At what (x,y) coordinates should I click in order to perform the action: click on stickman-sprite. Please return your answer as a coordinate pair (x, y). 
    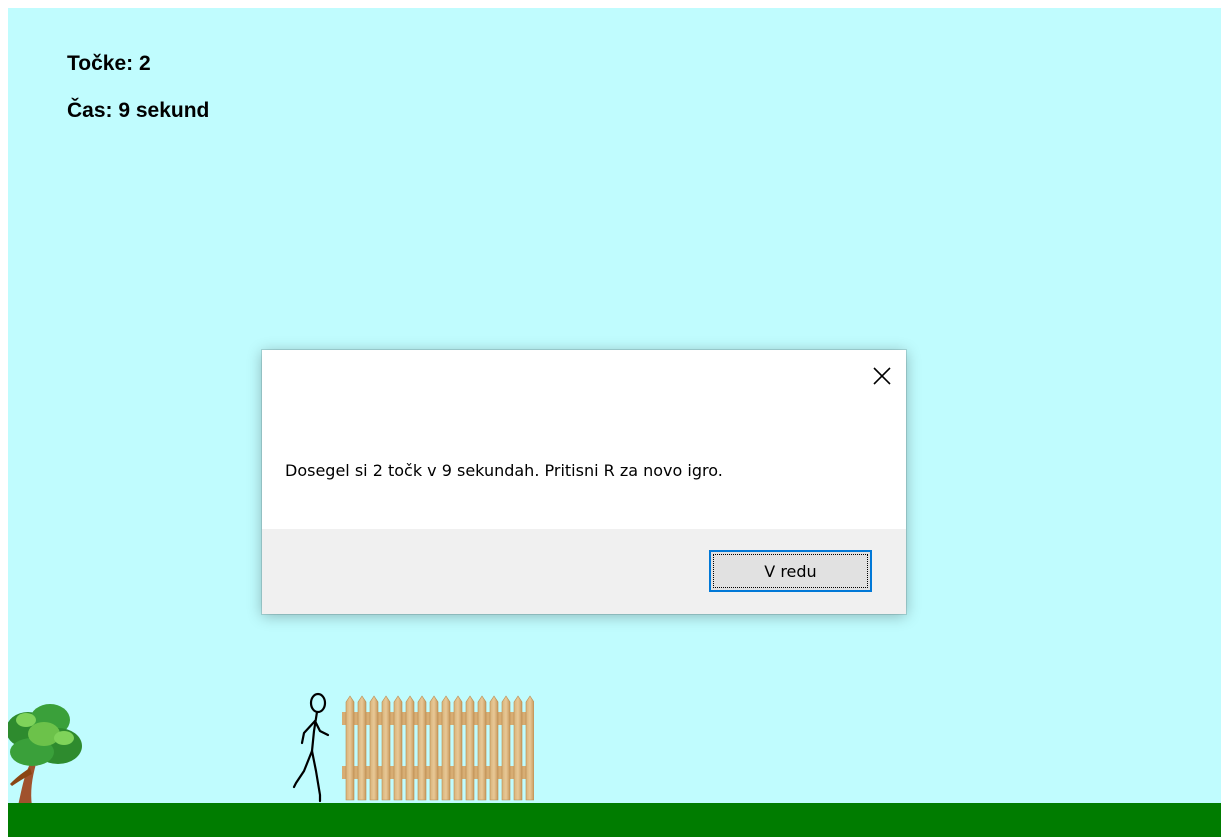
    Looking at the image, I should click on (311, 747).